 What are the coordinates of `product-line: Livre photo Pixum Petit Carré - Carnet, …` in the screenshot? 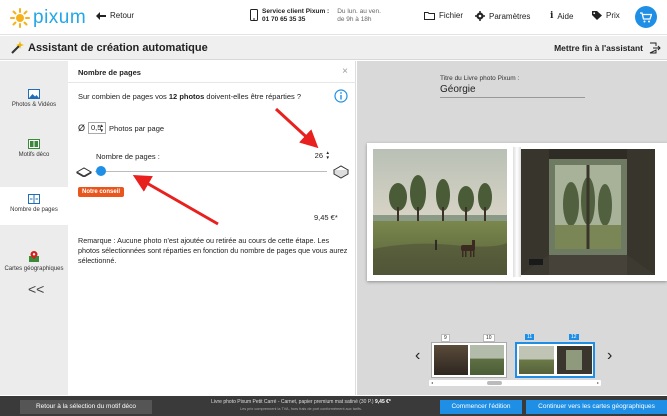 It's located at (292, 402).